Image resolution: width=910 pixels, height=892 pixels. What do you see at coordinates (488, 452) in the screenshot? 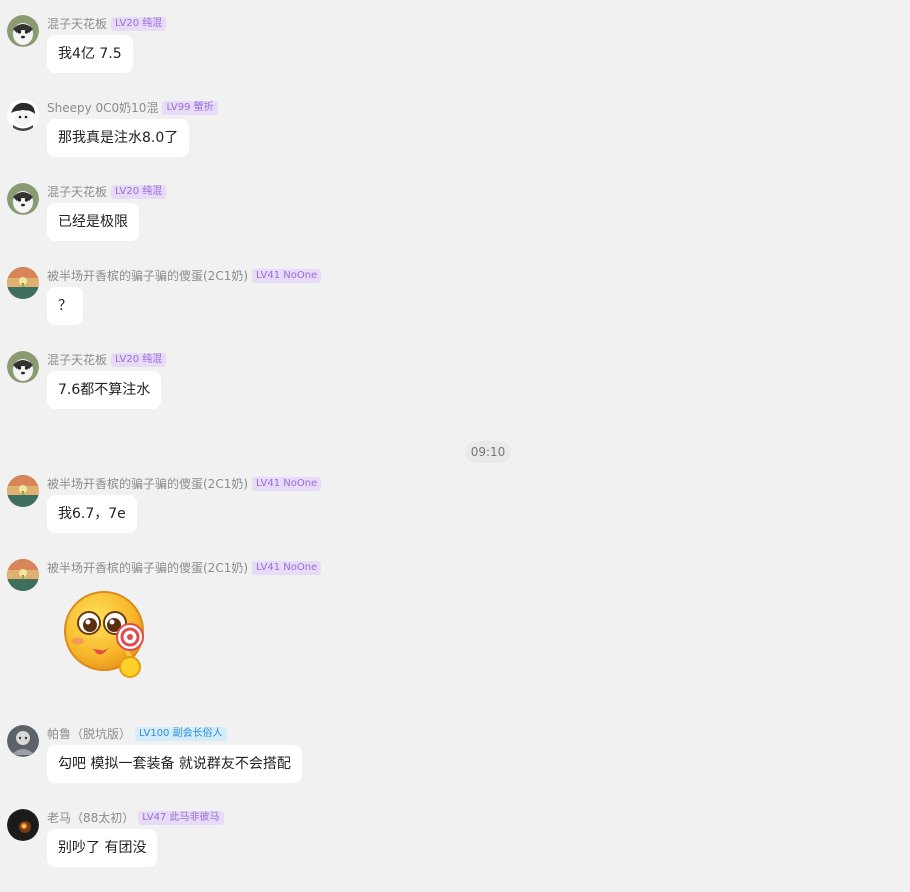
I see `time-divider: 09:10` at bounding box center [488, 452].